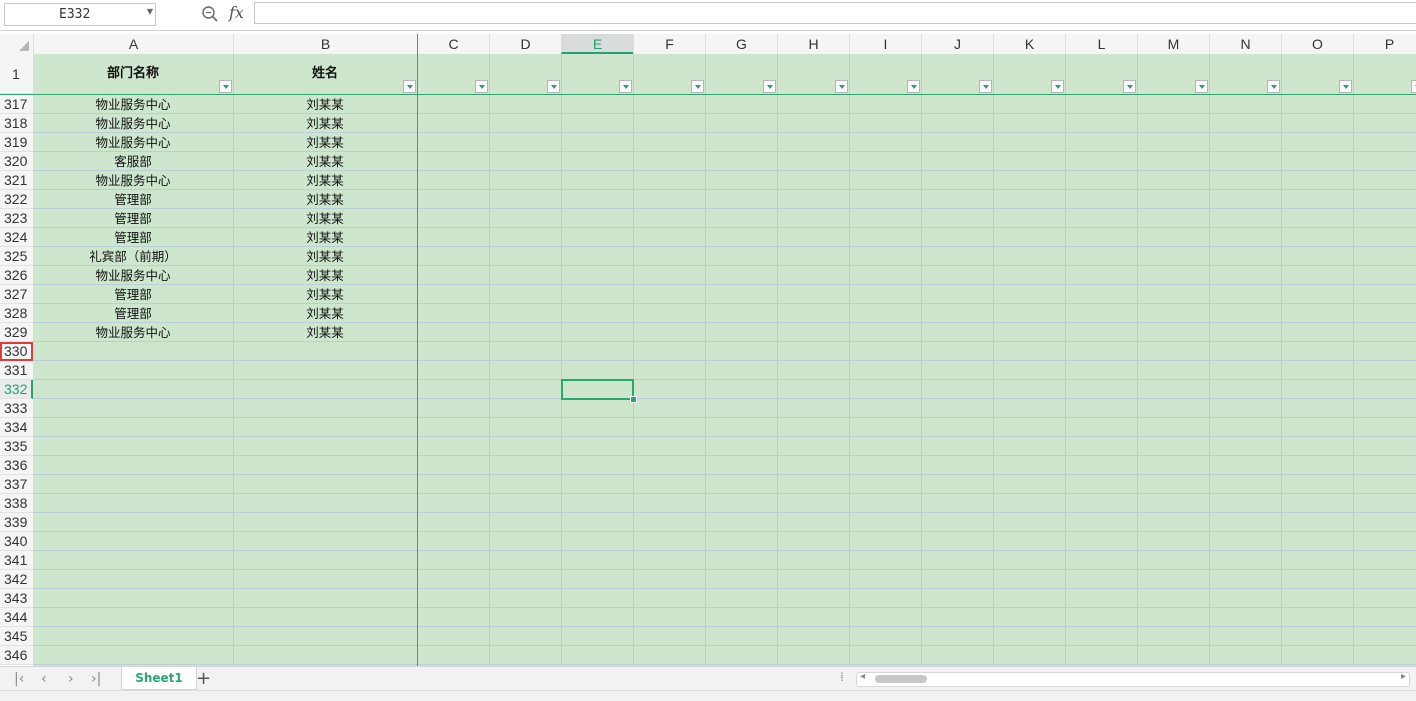 This screenshot has height=701, width=1416. Describe the element at coordinates (16, 484) in the screenshot. I see `row-header-337: 337` at that location.